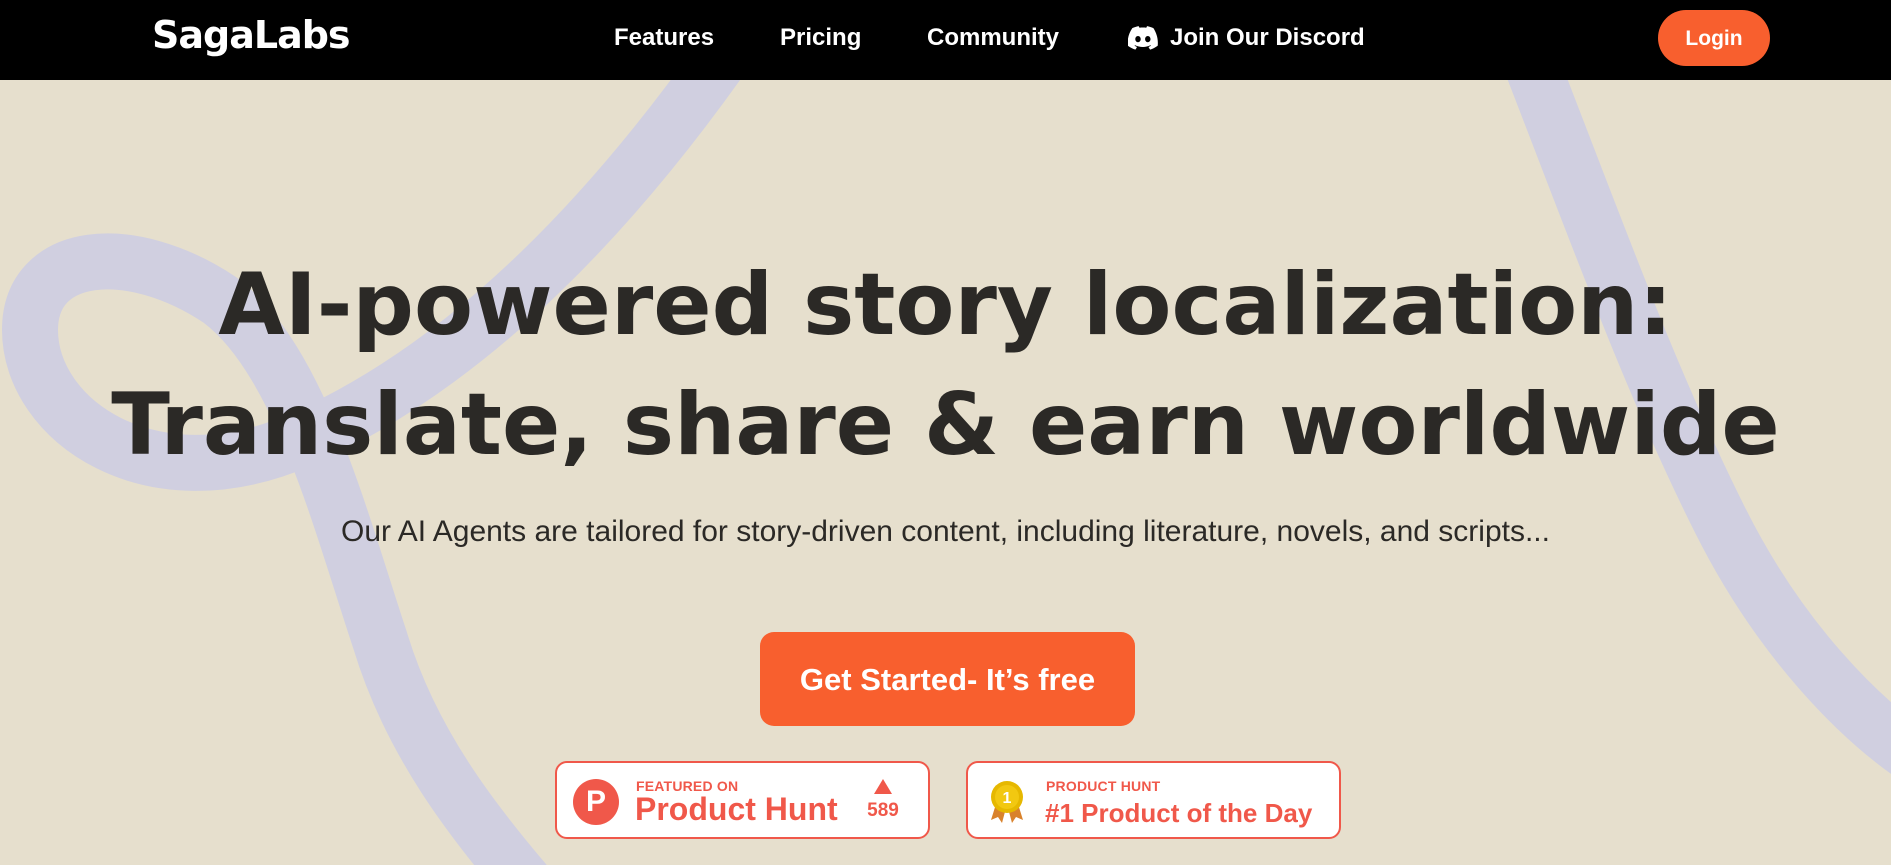  I want to click on medal-number: 1, so click(1007, 798).